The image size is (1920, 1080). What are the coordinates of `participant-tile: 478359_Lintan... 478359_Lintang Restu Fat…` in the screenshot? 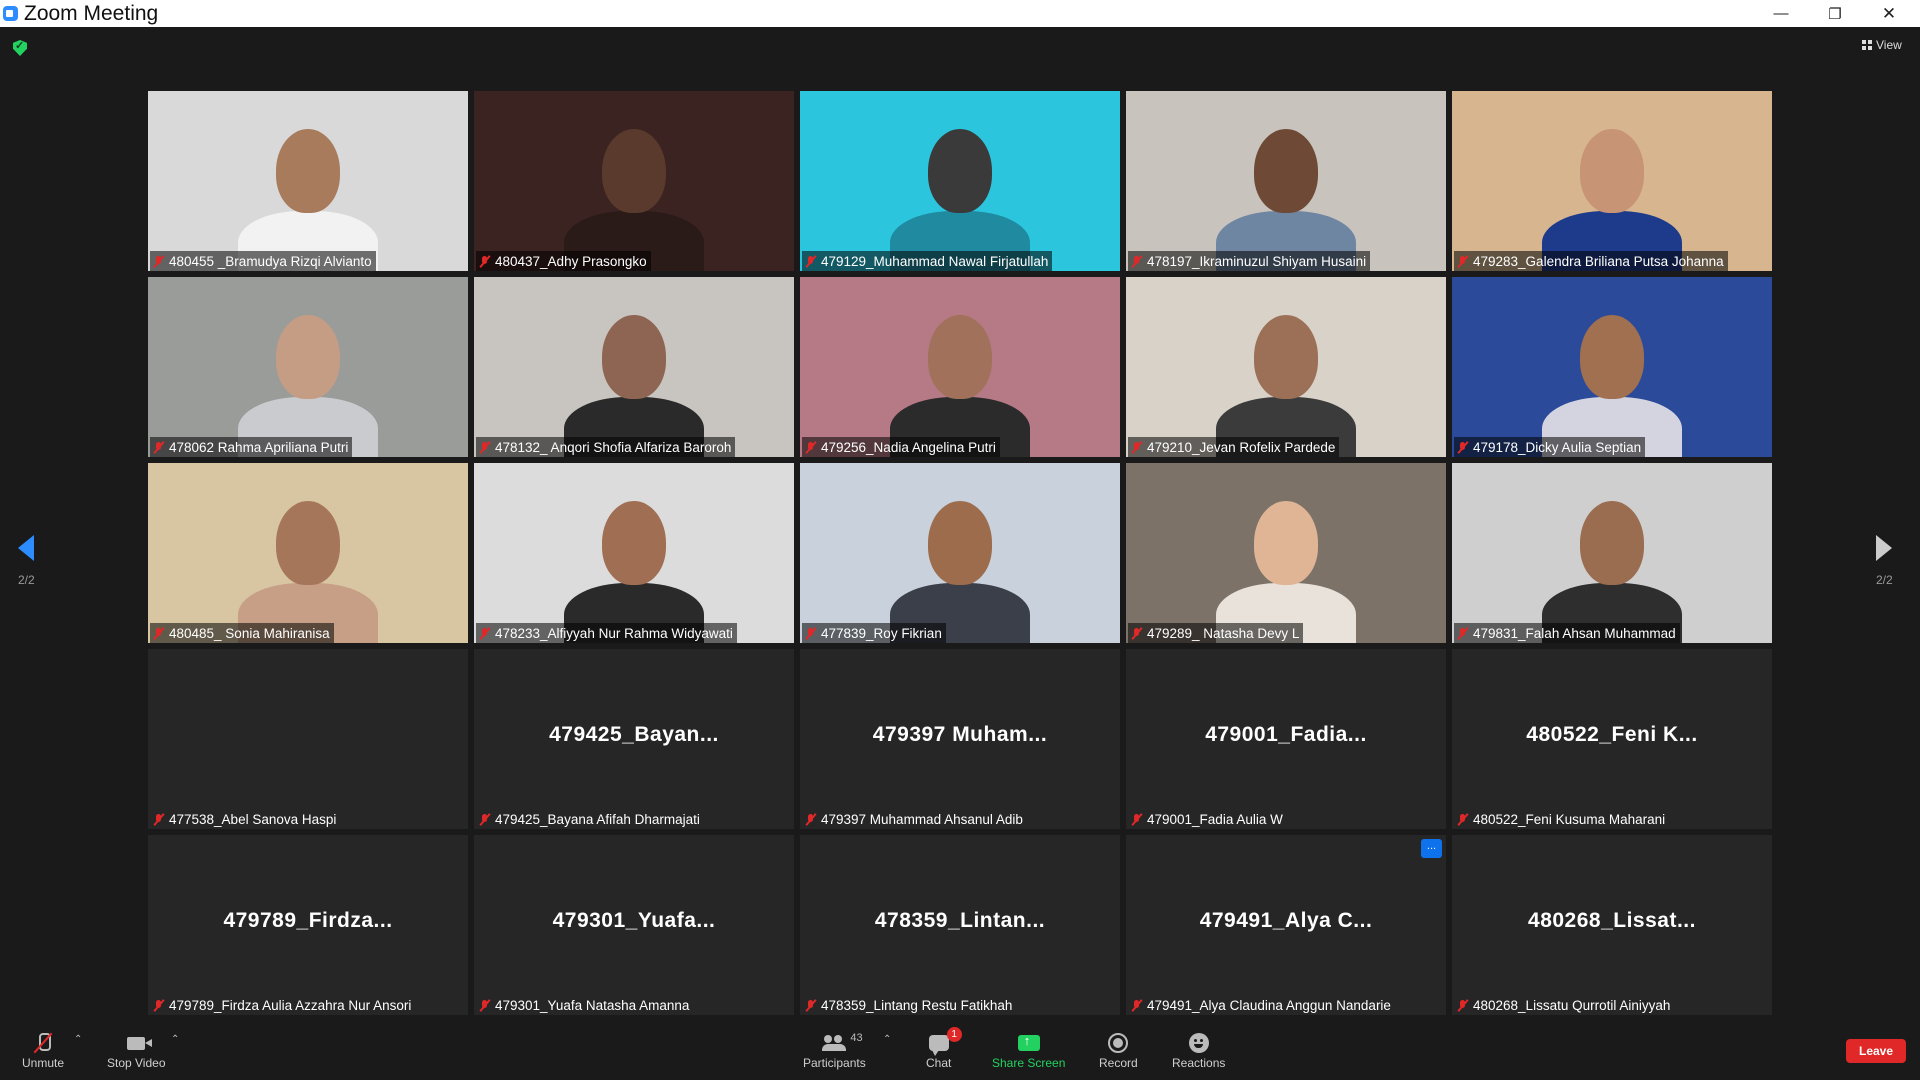 It's located at (960, 925).